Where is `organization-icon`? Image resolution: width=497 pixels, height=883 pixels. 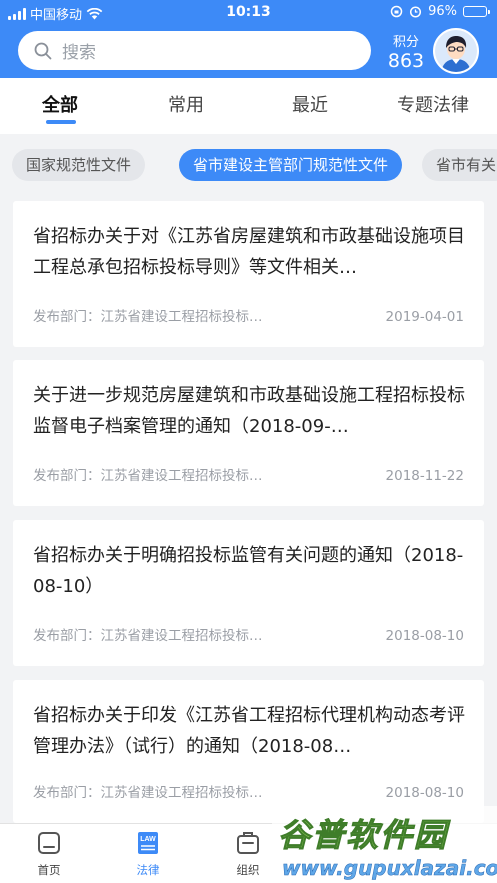 organization-icon is located at coordinates (248, 843).